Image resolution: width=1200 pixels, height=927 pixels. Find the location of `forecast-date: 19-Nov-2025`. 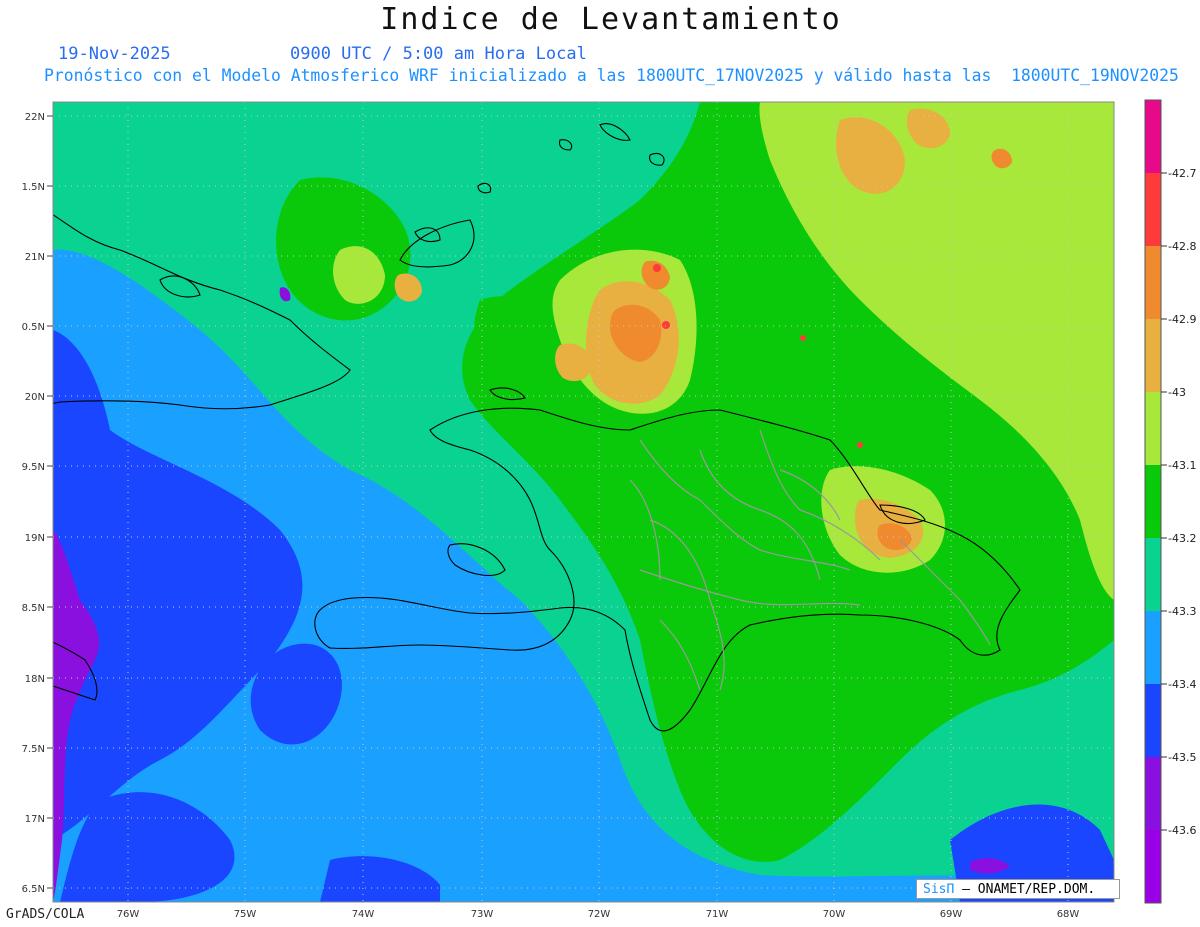

forecast-date: 19-Nov-2025 is located at coordinates (114, 54).